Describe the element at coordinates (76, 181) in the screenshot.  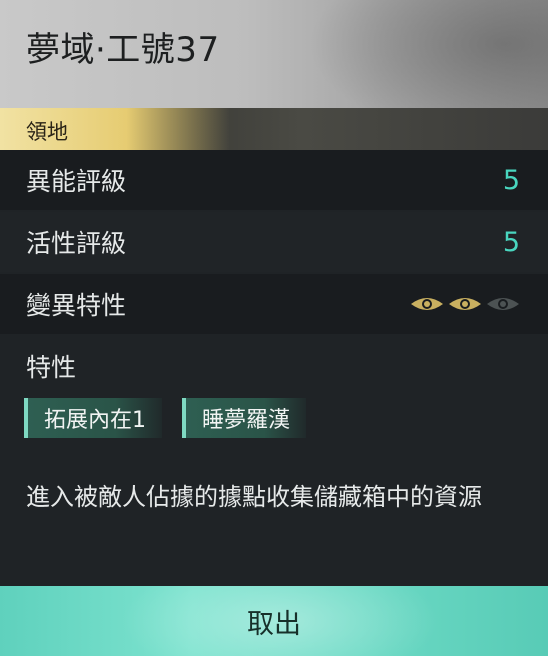
I see `stat-label: 異能評級` at that location.